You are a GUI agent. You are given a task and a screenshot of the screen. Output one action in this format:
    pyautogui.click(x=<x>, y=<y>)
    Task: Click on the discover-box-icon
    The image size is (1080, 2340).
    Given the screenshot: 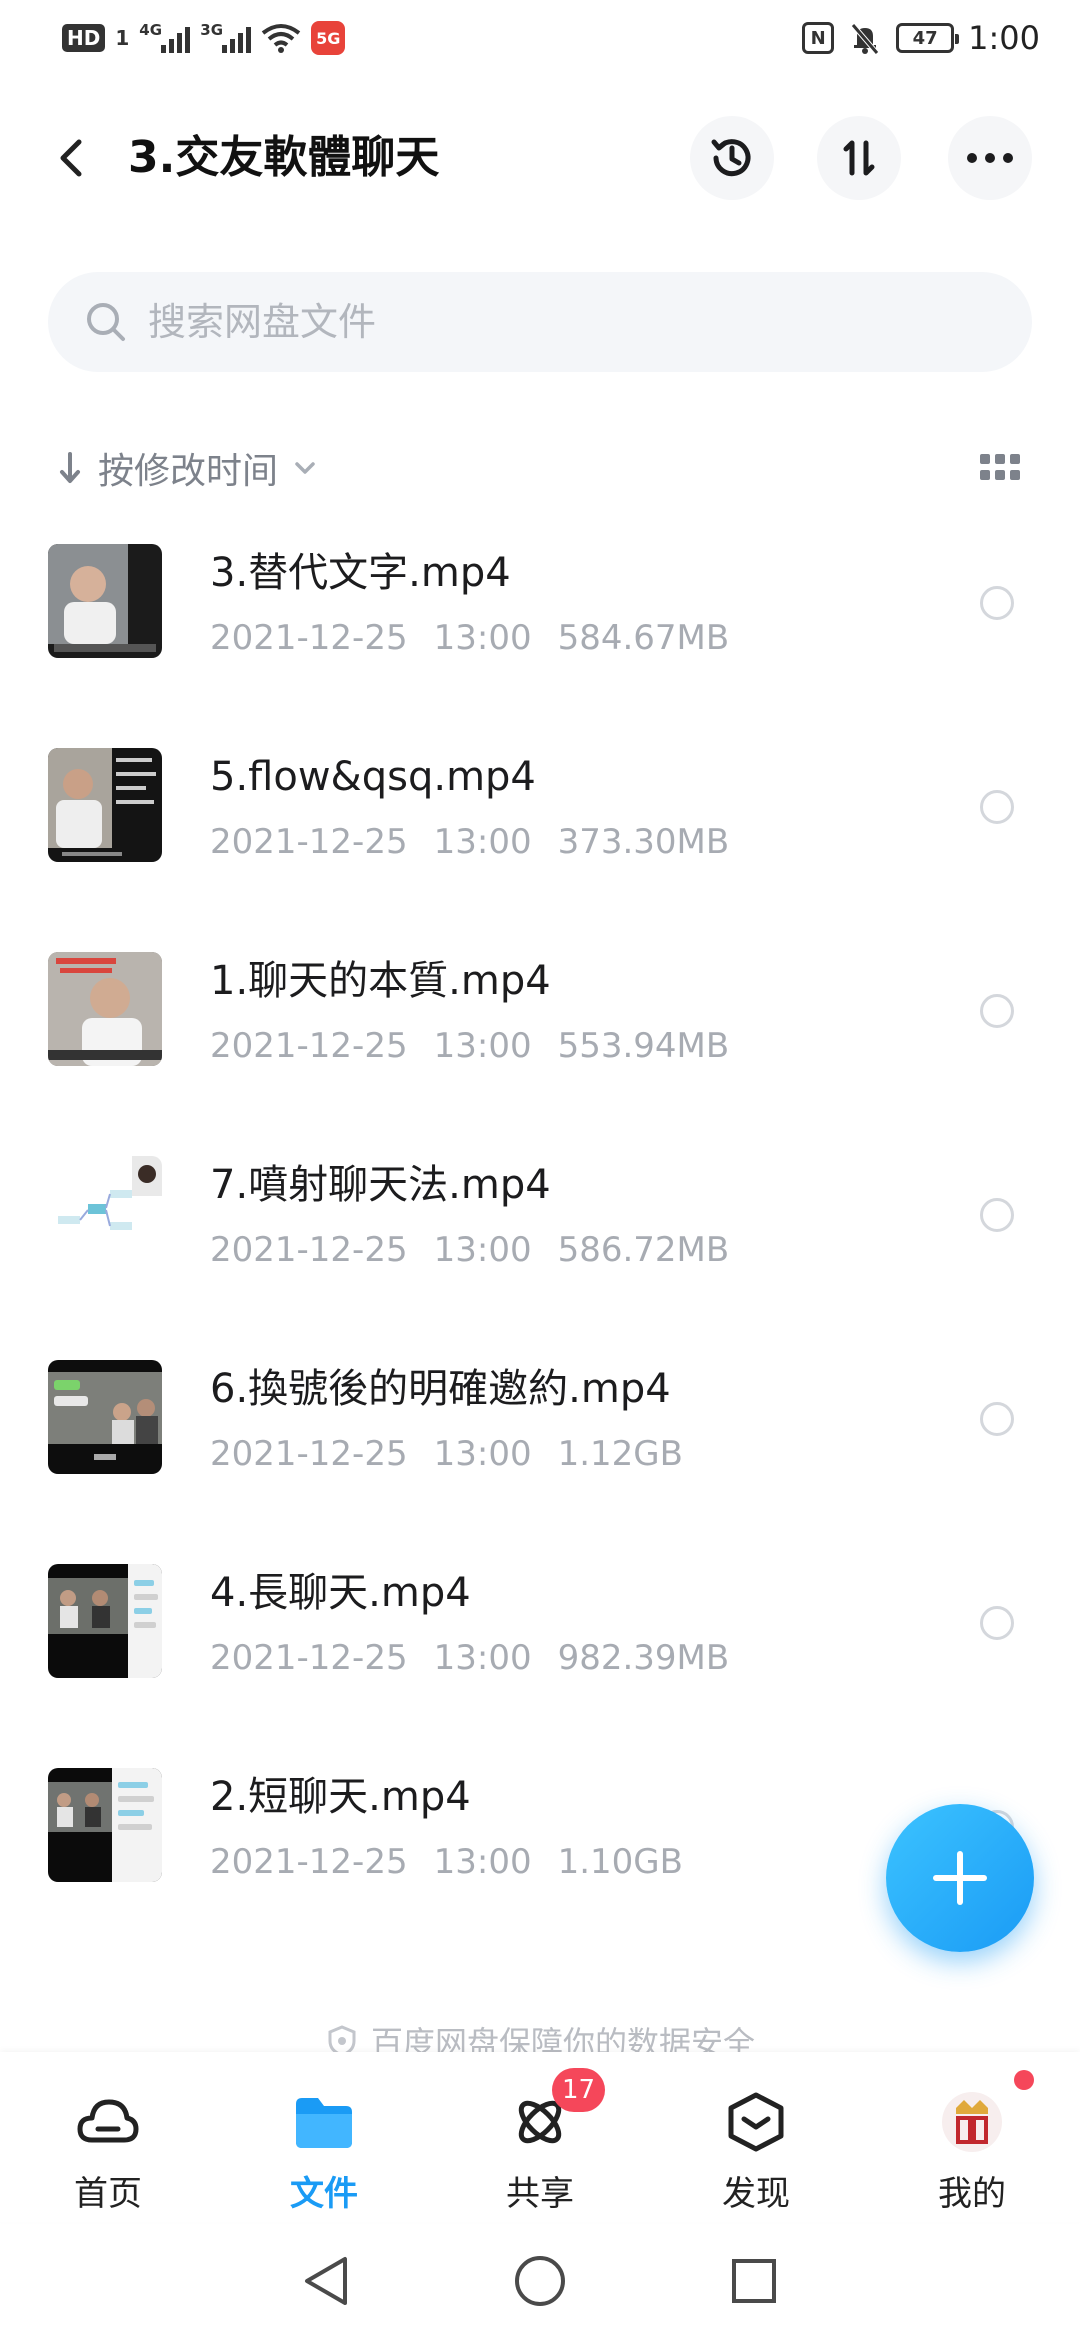 What is the action you would take?
    pyautogui.click(x=756, y=2122)
    